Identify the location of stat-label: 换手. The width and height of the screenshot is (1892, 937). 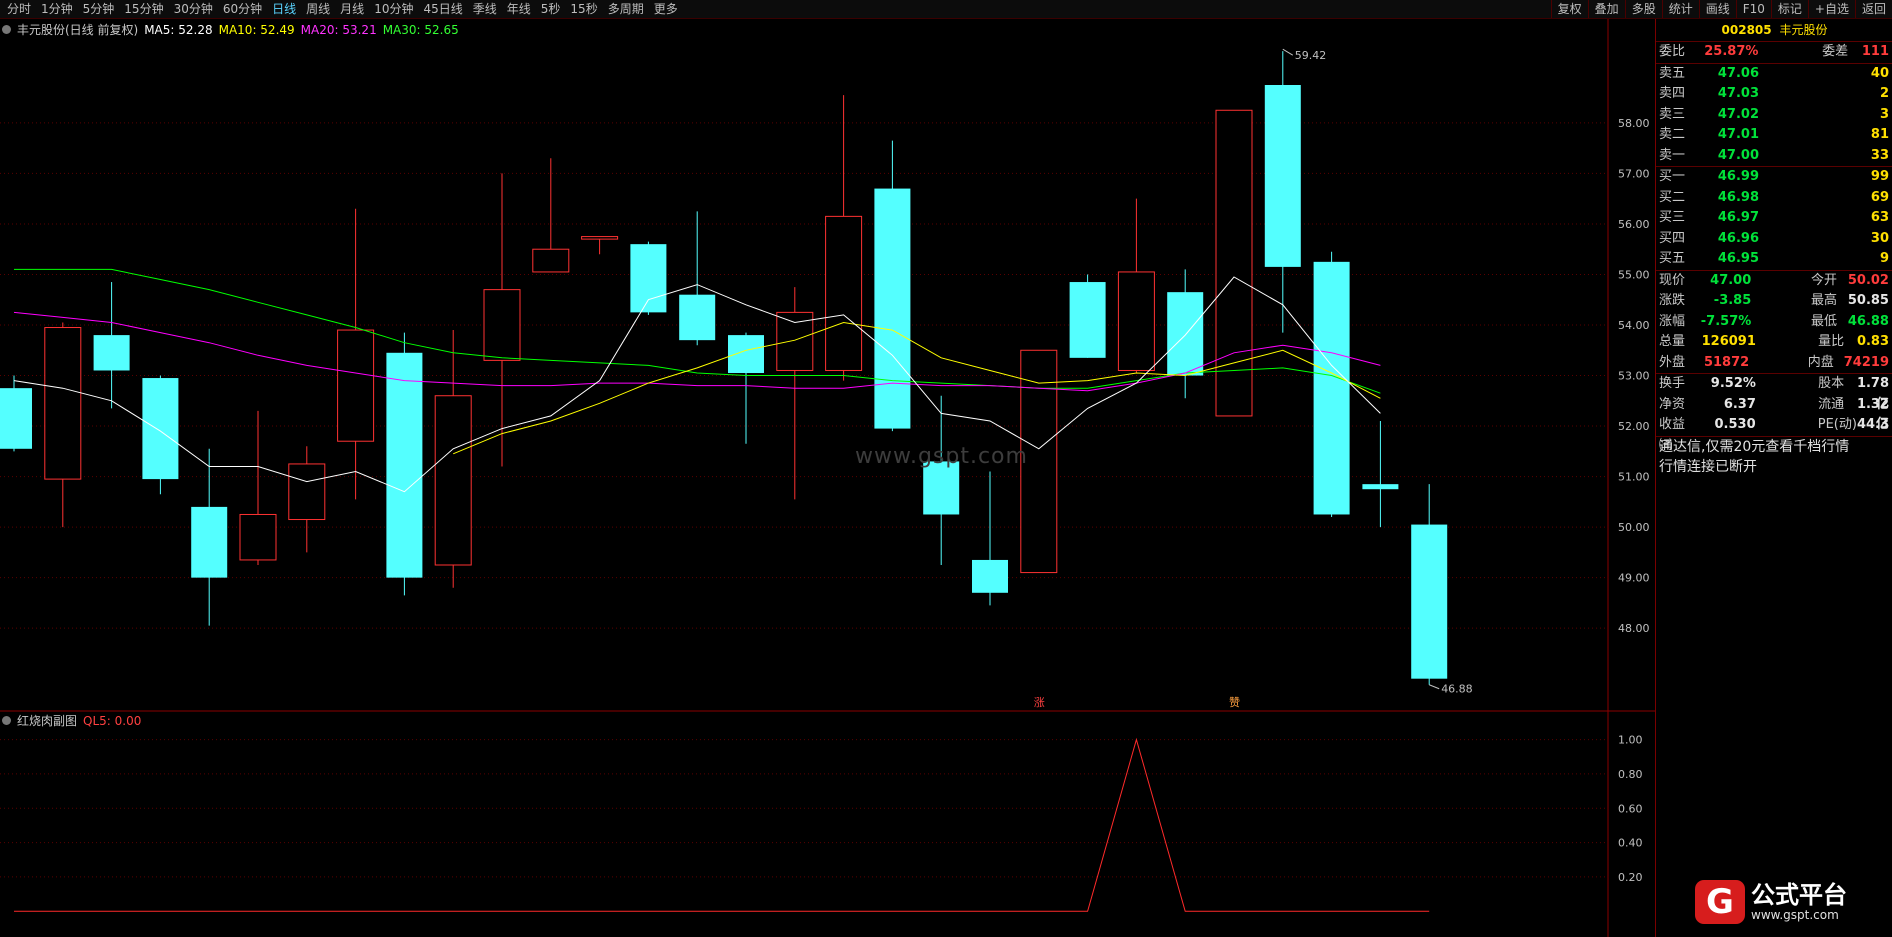
(1672, 383).